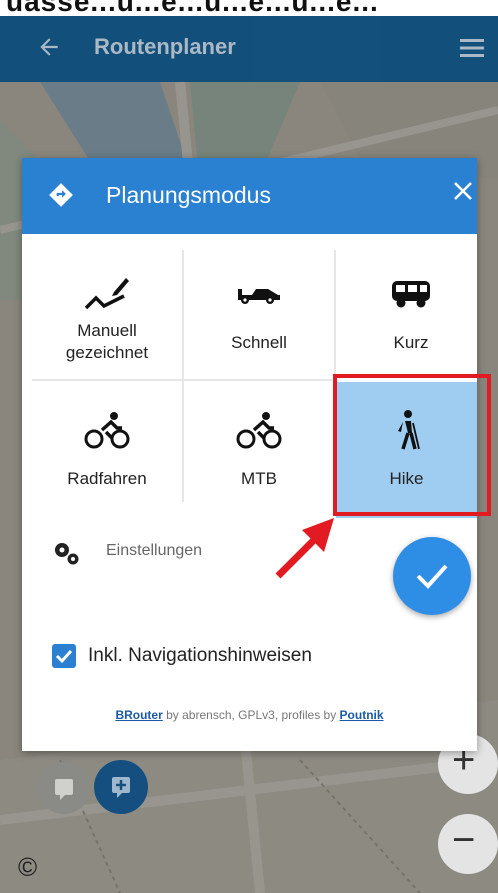 The height and width of the screenshot is (893, 498). Describe the element at coordinates (138, 715) in the screenshot. I see `brouter-link: BRouter` at that location.